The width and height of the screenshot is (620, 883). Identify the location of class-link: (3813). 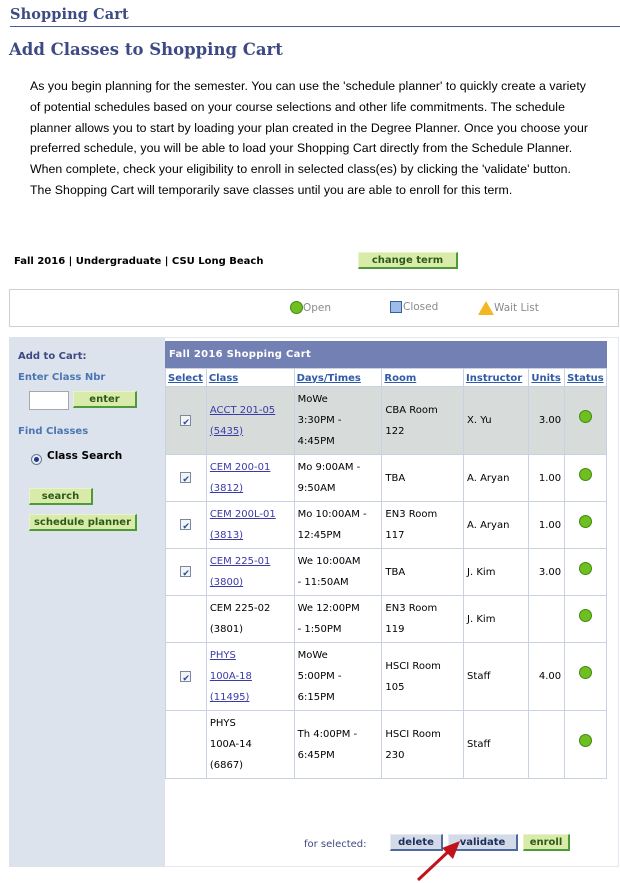
(226, 535).